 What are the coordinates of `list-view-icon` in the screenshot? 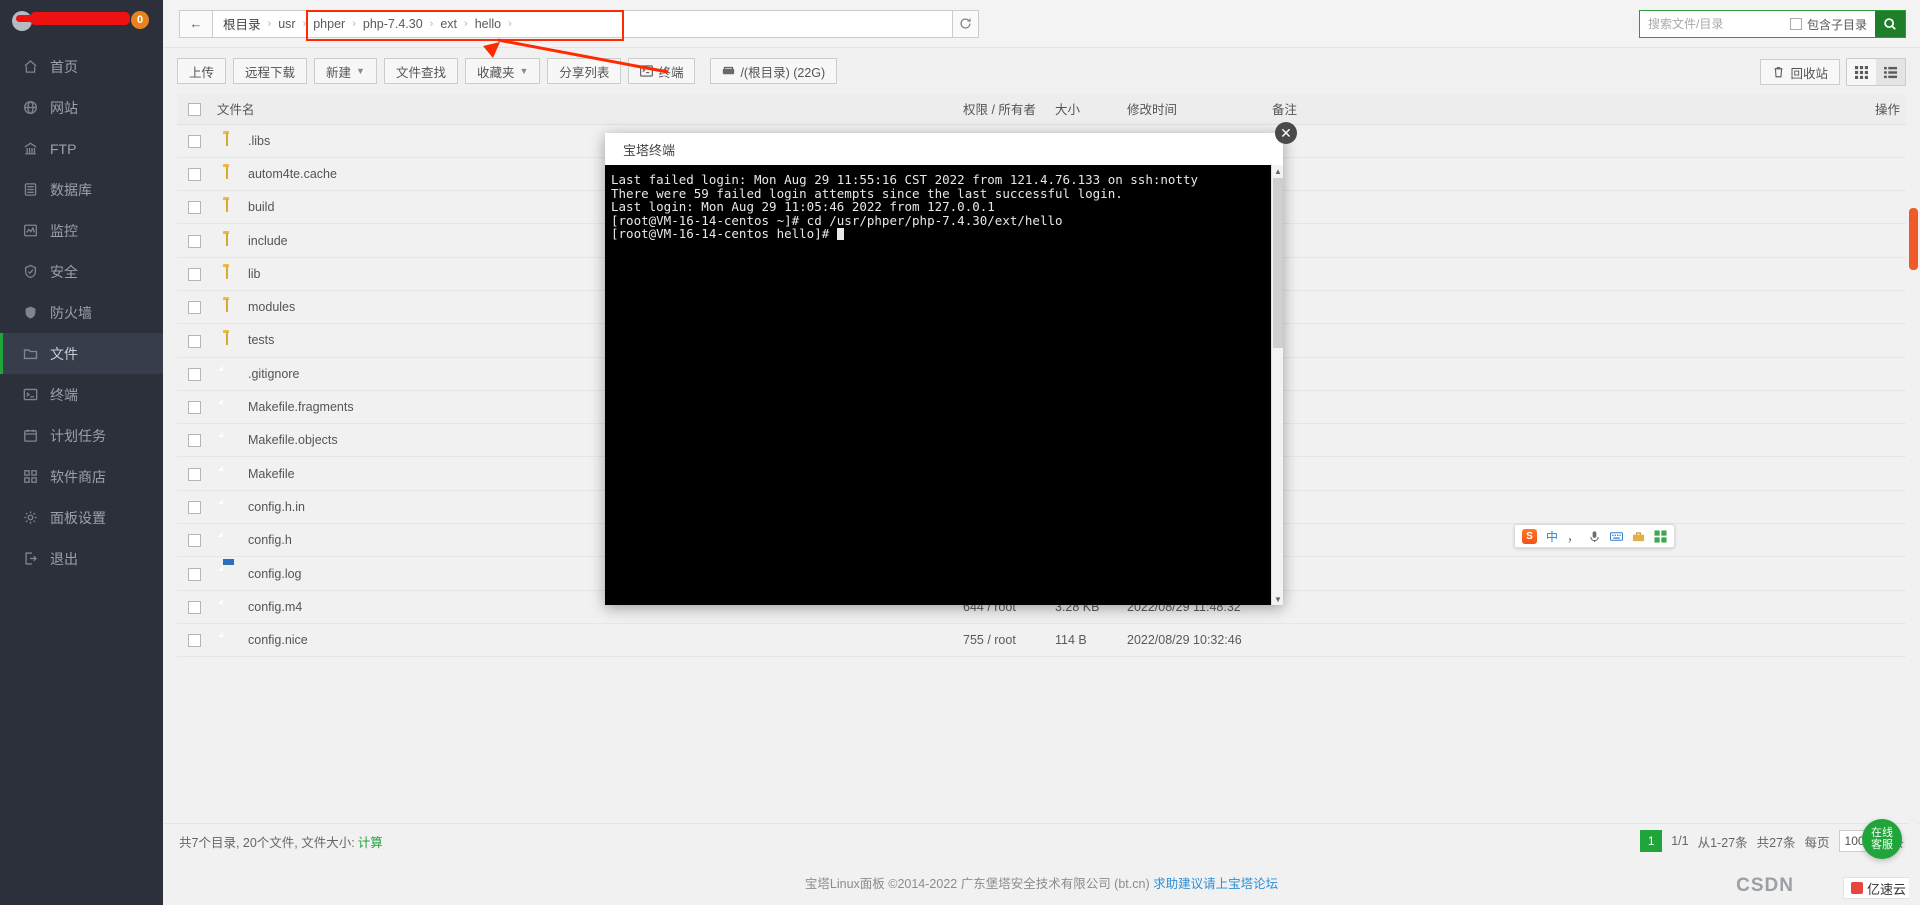 It's located at (1890, 72).